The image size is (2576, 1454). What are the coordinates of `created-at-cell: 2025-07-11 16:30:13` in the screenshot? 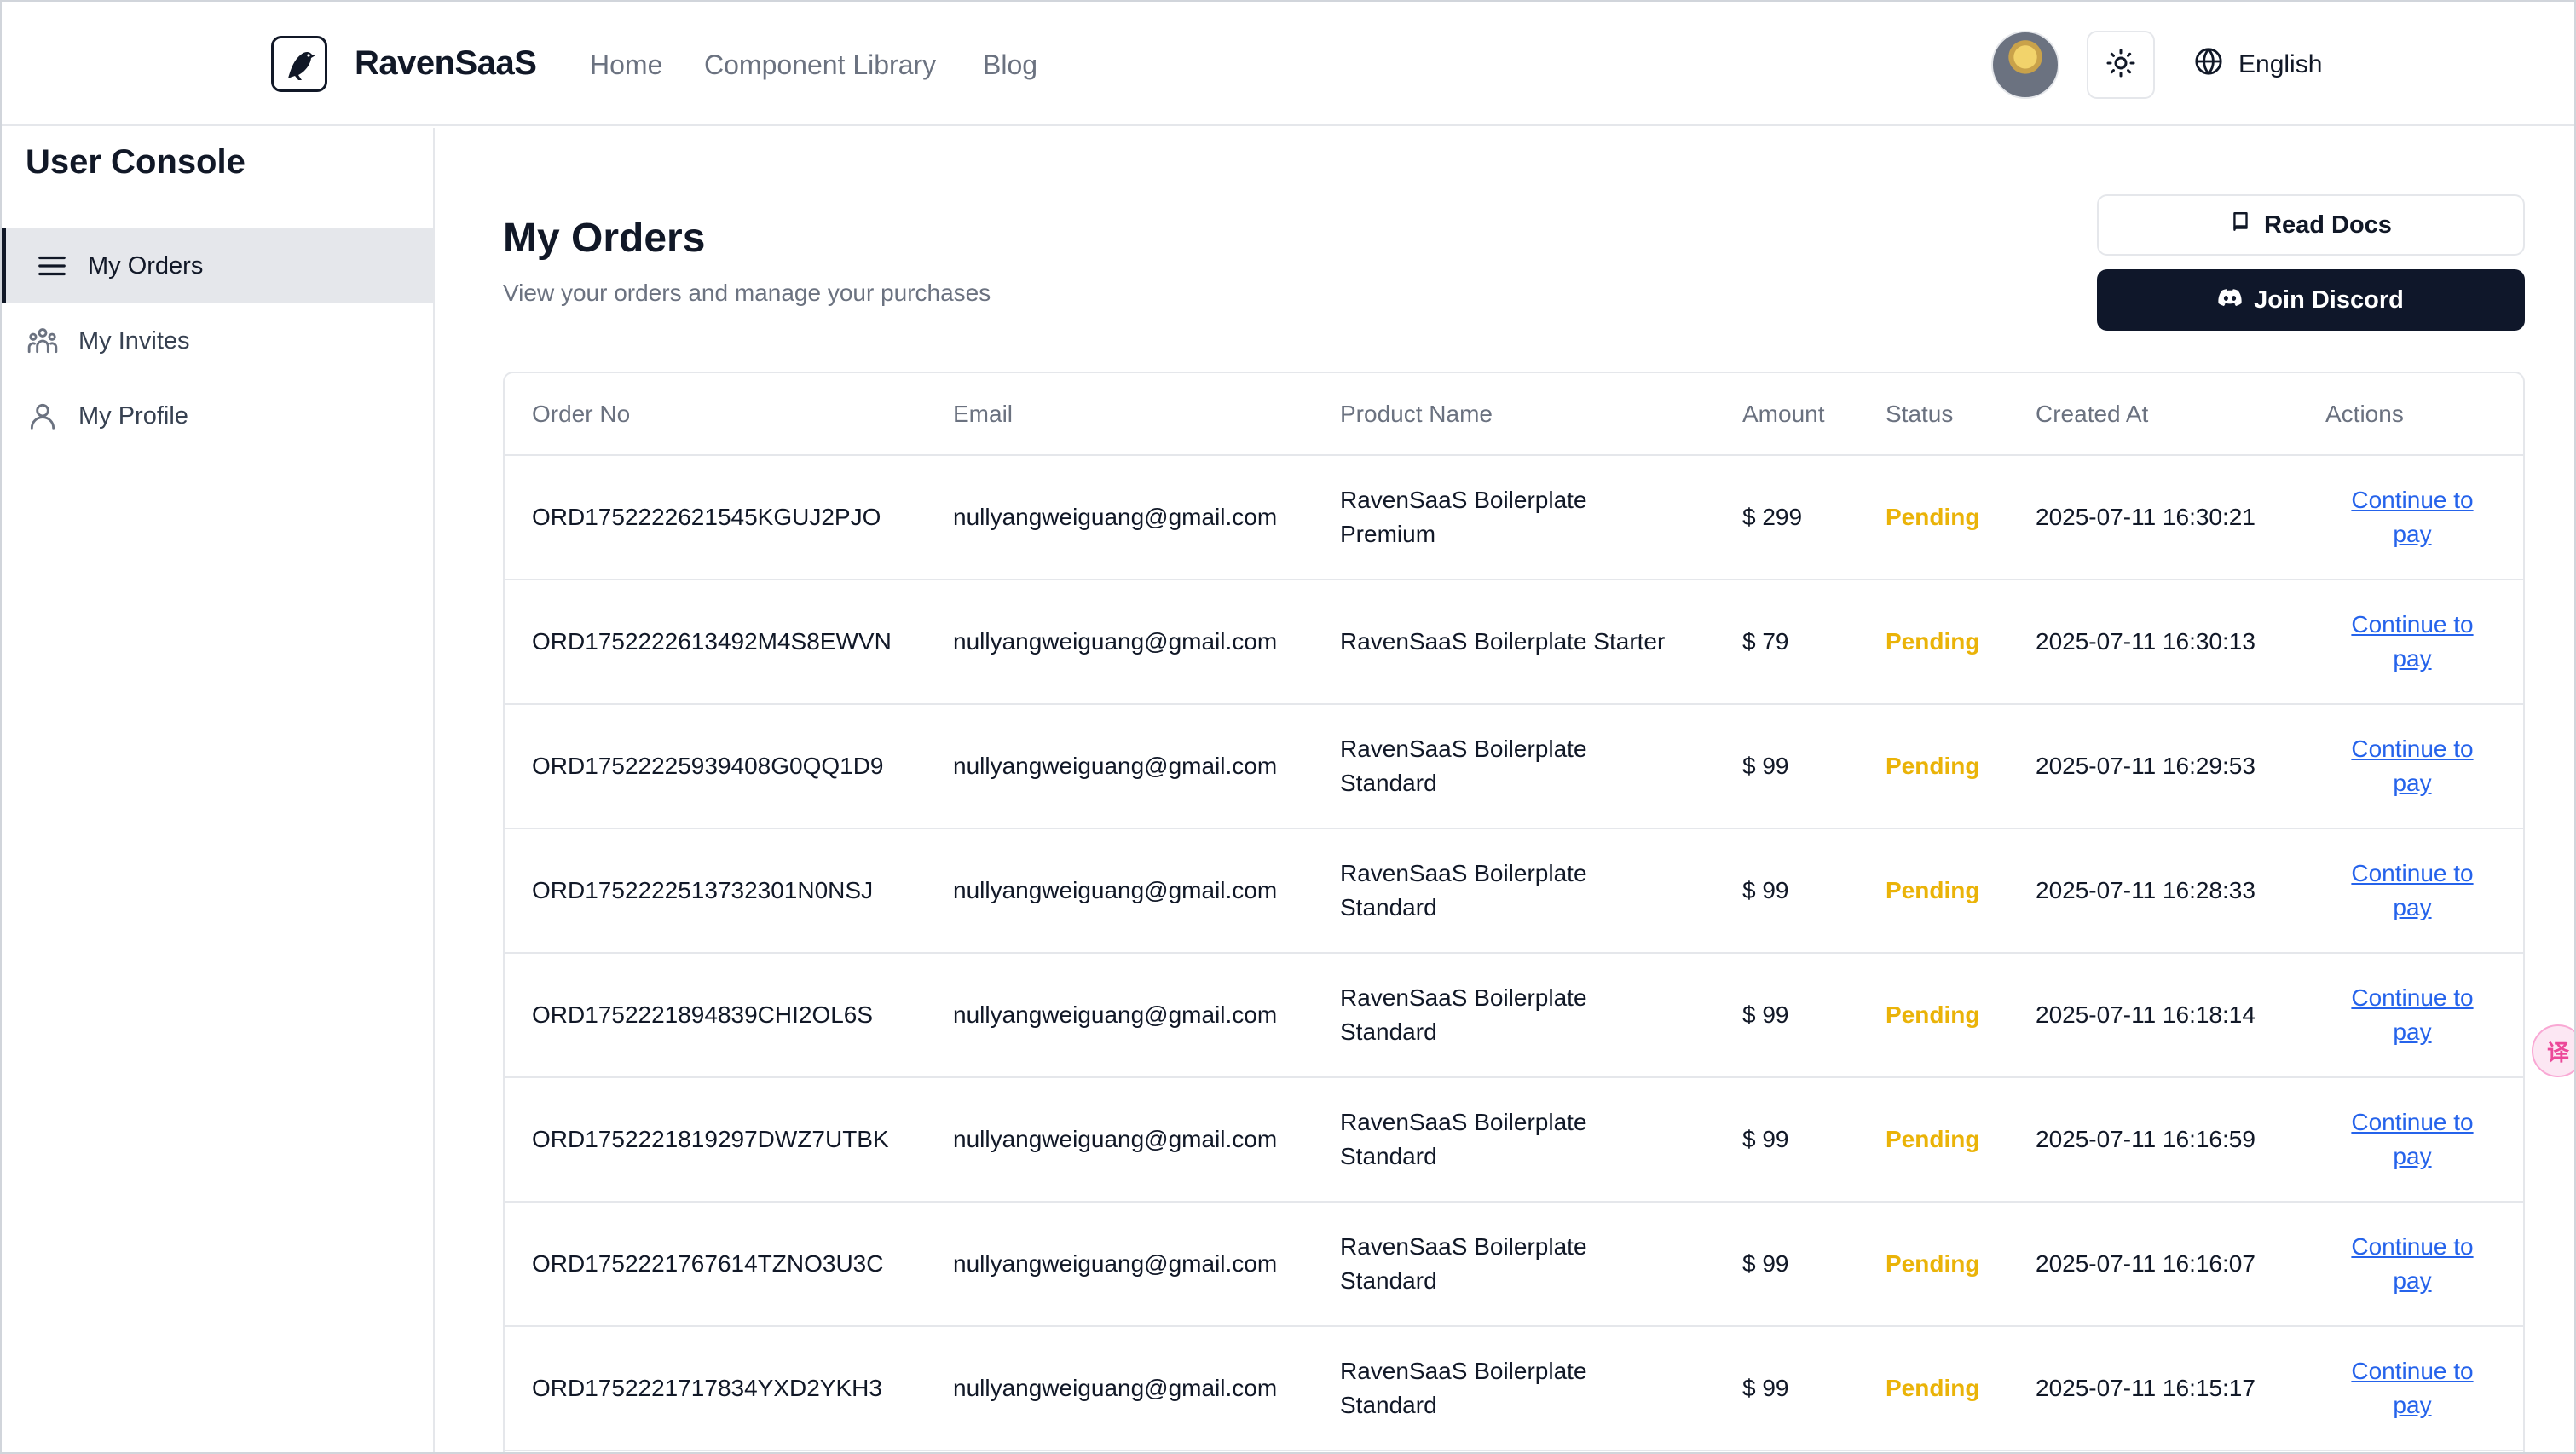 It's located at (2153, 642).